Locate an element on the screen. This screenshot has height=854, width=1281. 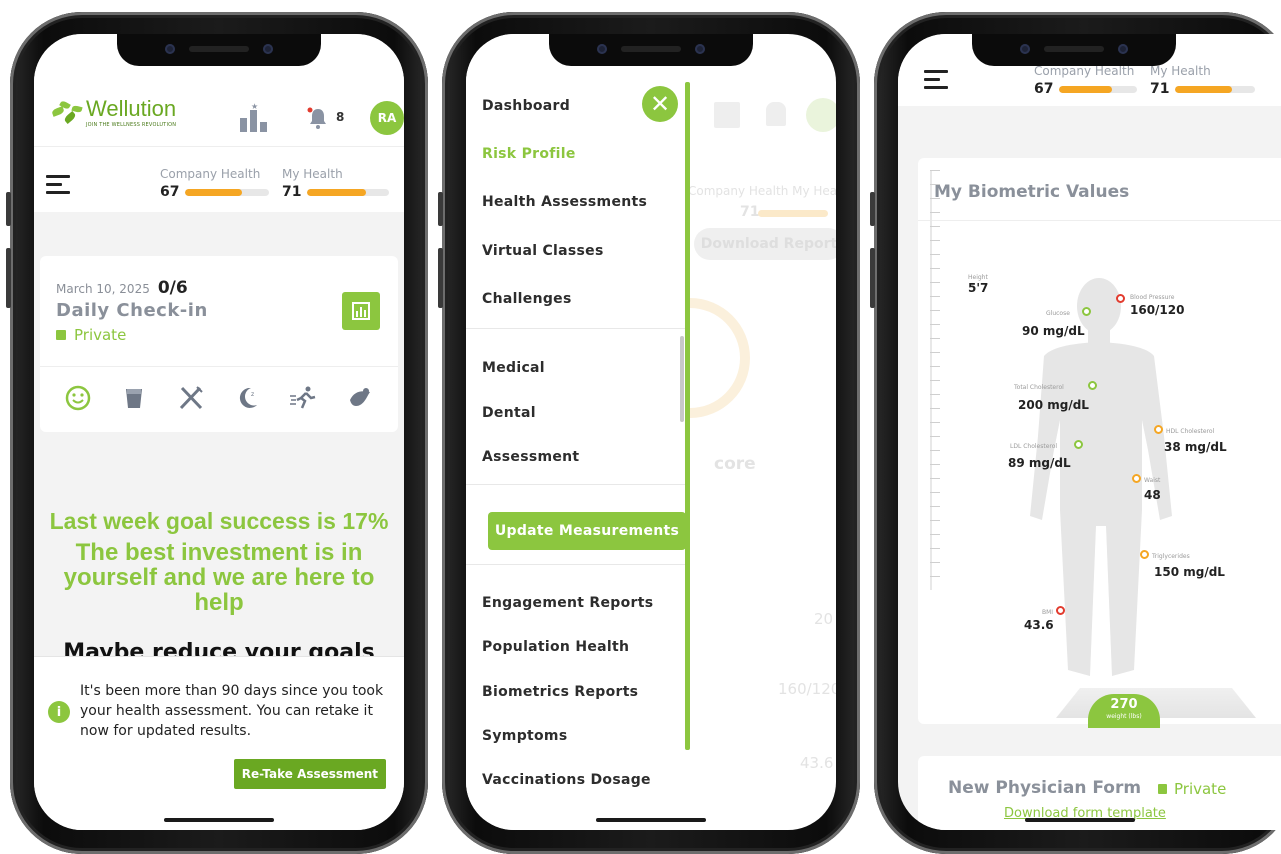
menu-item-medical: Medical is located at coordinates (513, 368).